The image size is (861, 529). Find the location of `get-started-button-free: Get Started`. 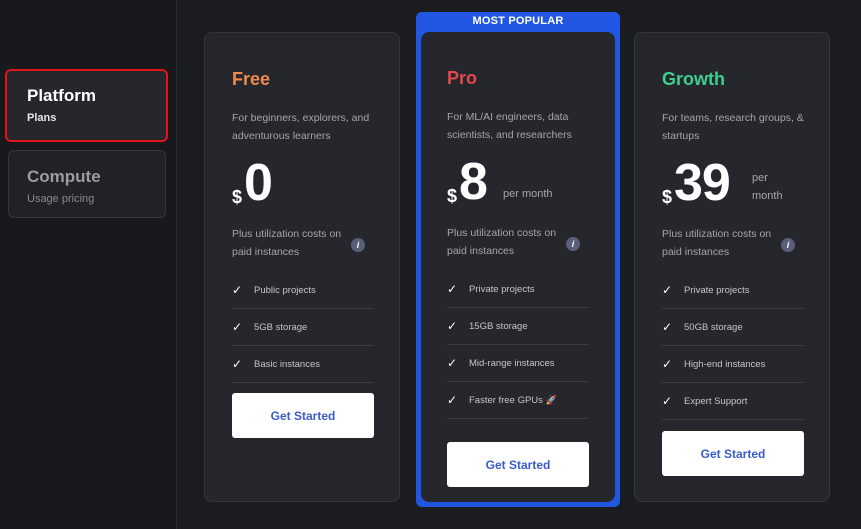

get-started-button-free: Get Started is located at coordinates (303, 415).